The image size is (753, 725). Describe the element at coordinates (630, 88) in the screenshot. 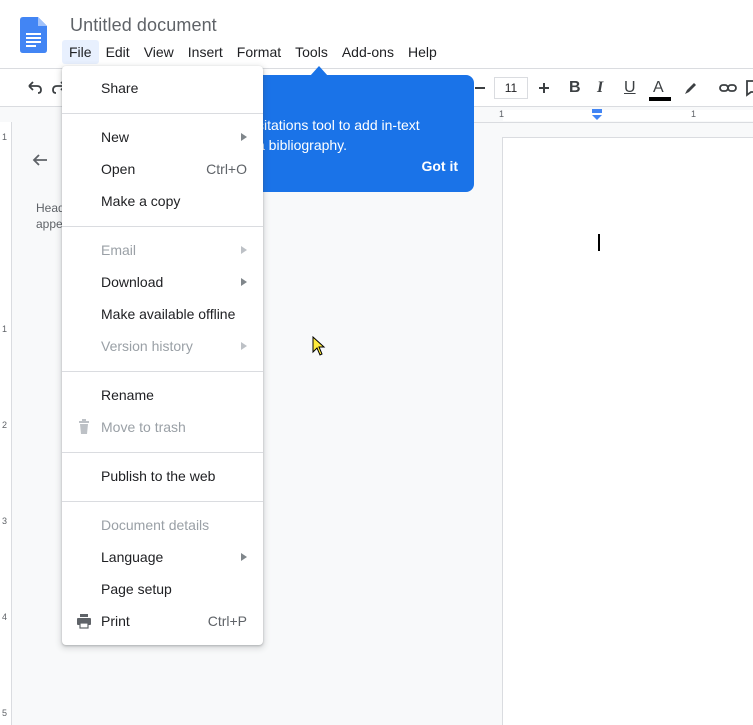

I see `underline-button: U` at that location.